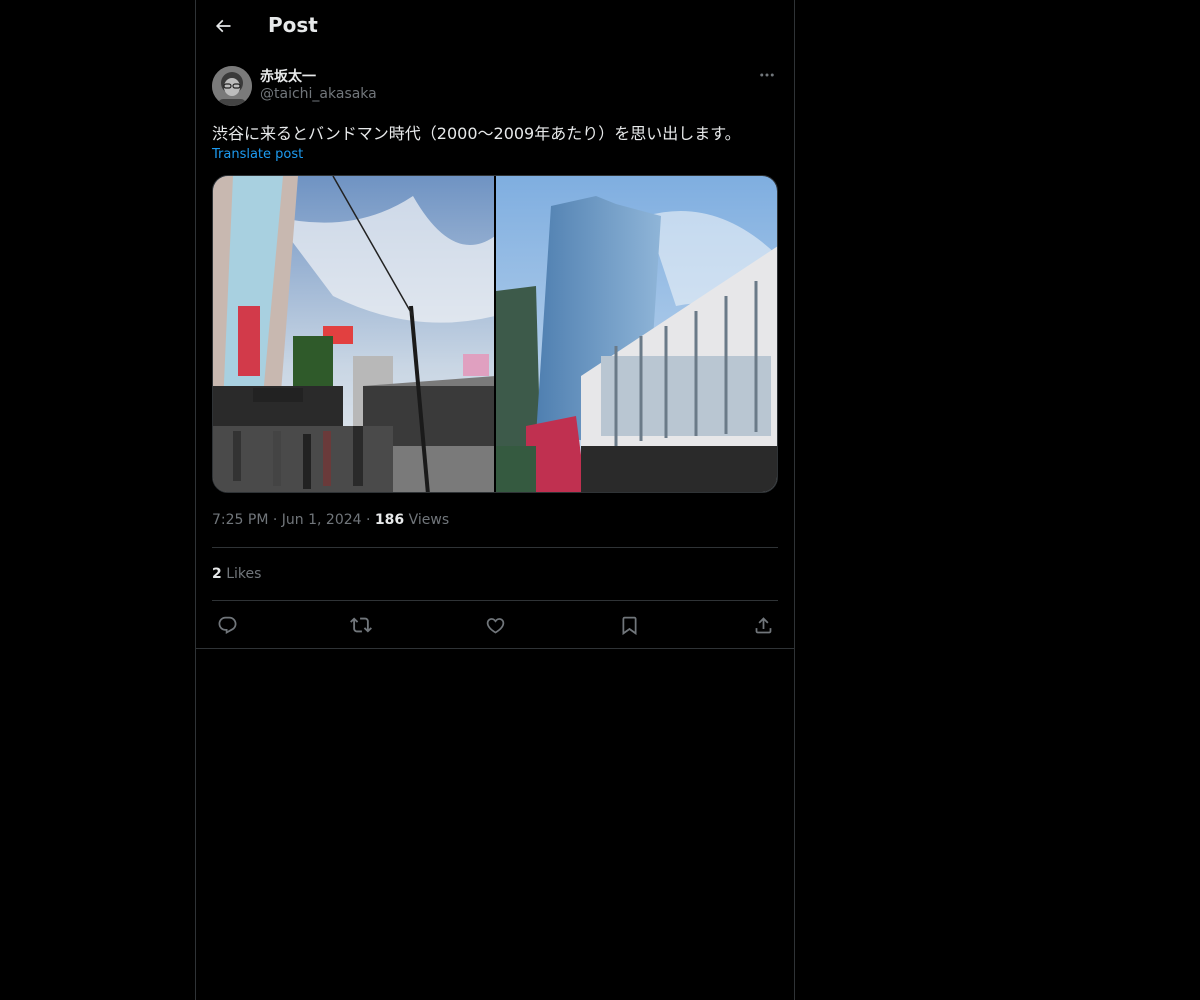 The image size is (1200, 1000). Describe the element at coordinates (288, 76) in the screenshot. I see `author-name: 赤坂太一` at that location.